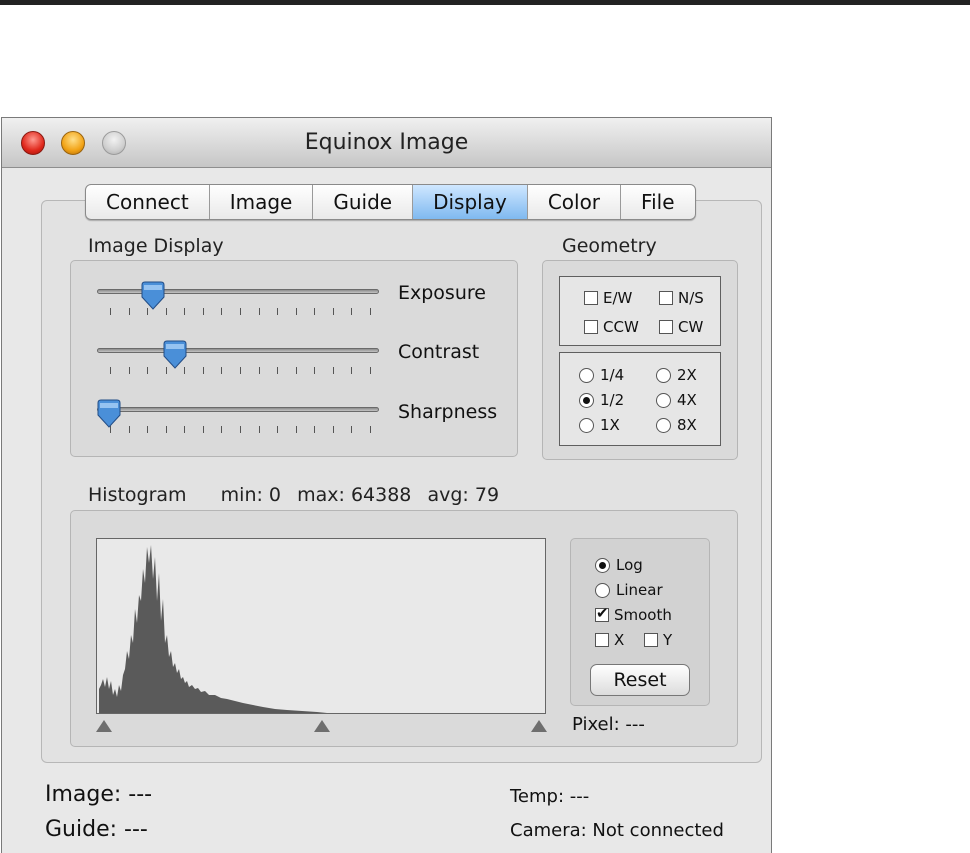  What do you see at coordinates (109, 414) in the screenshot?
I see `sharpness-slider-thumb` at bounding box center [109, 414].